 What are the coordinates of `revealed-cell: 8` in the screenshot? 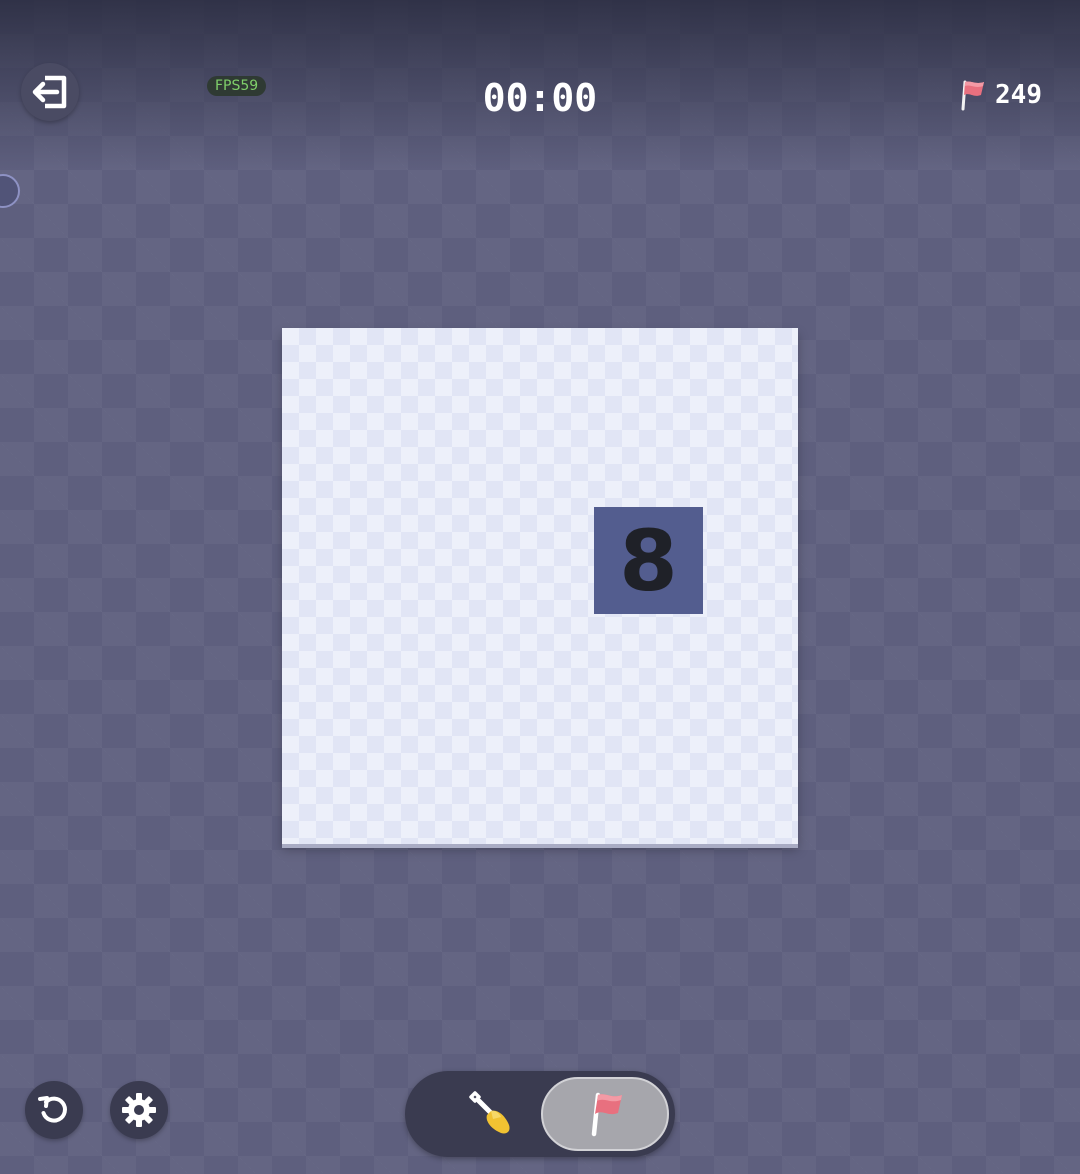 It's located at (648, 560).